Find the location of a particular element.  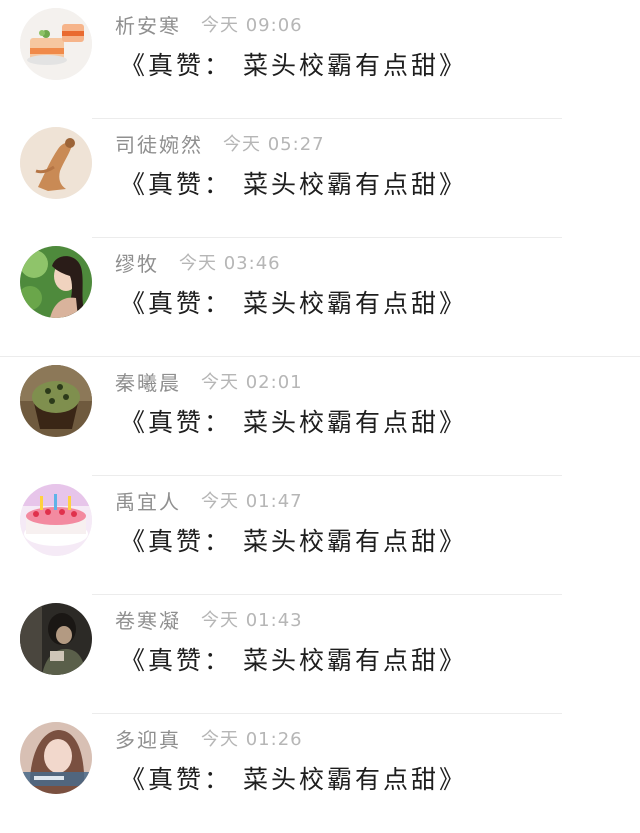

user-name: 缪牧 is located at coordinates (137, 262).